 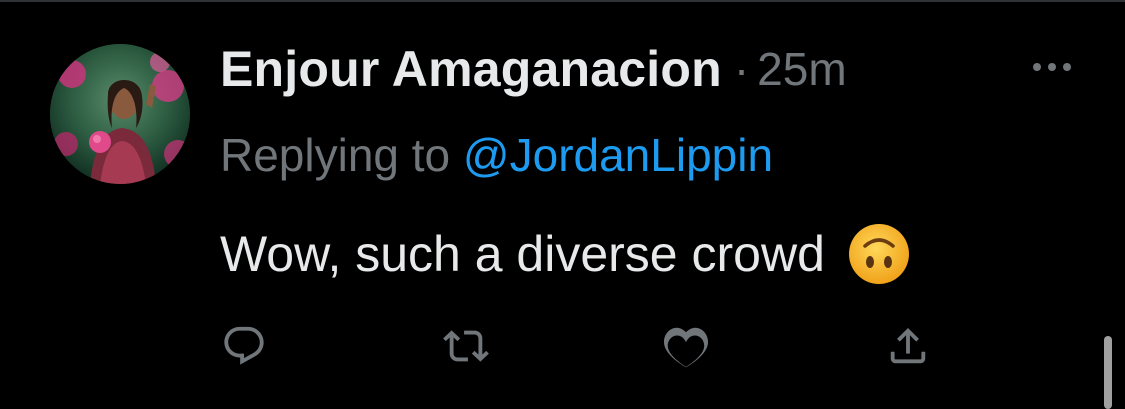 I want to click on retweet-icon, so click(x=466, y=346).